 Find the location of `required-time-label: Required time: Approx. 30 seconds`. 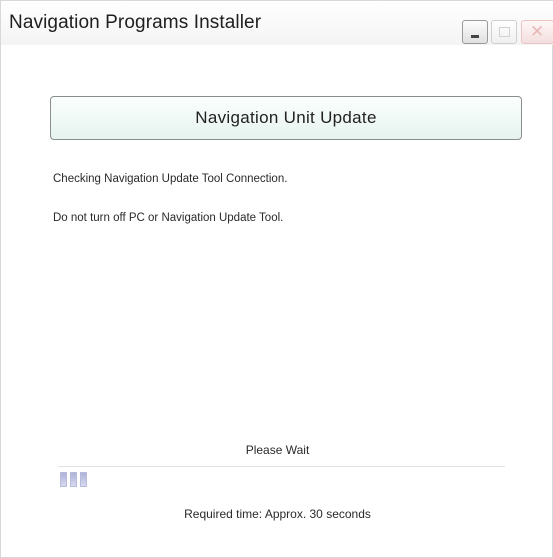

required-time-label: Required time: Approx. 30 seconds is located at coordinates (277, 514).